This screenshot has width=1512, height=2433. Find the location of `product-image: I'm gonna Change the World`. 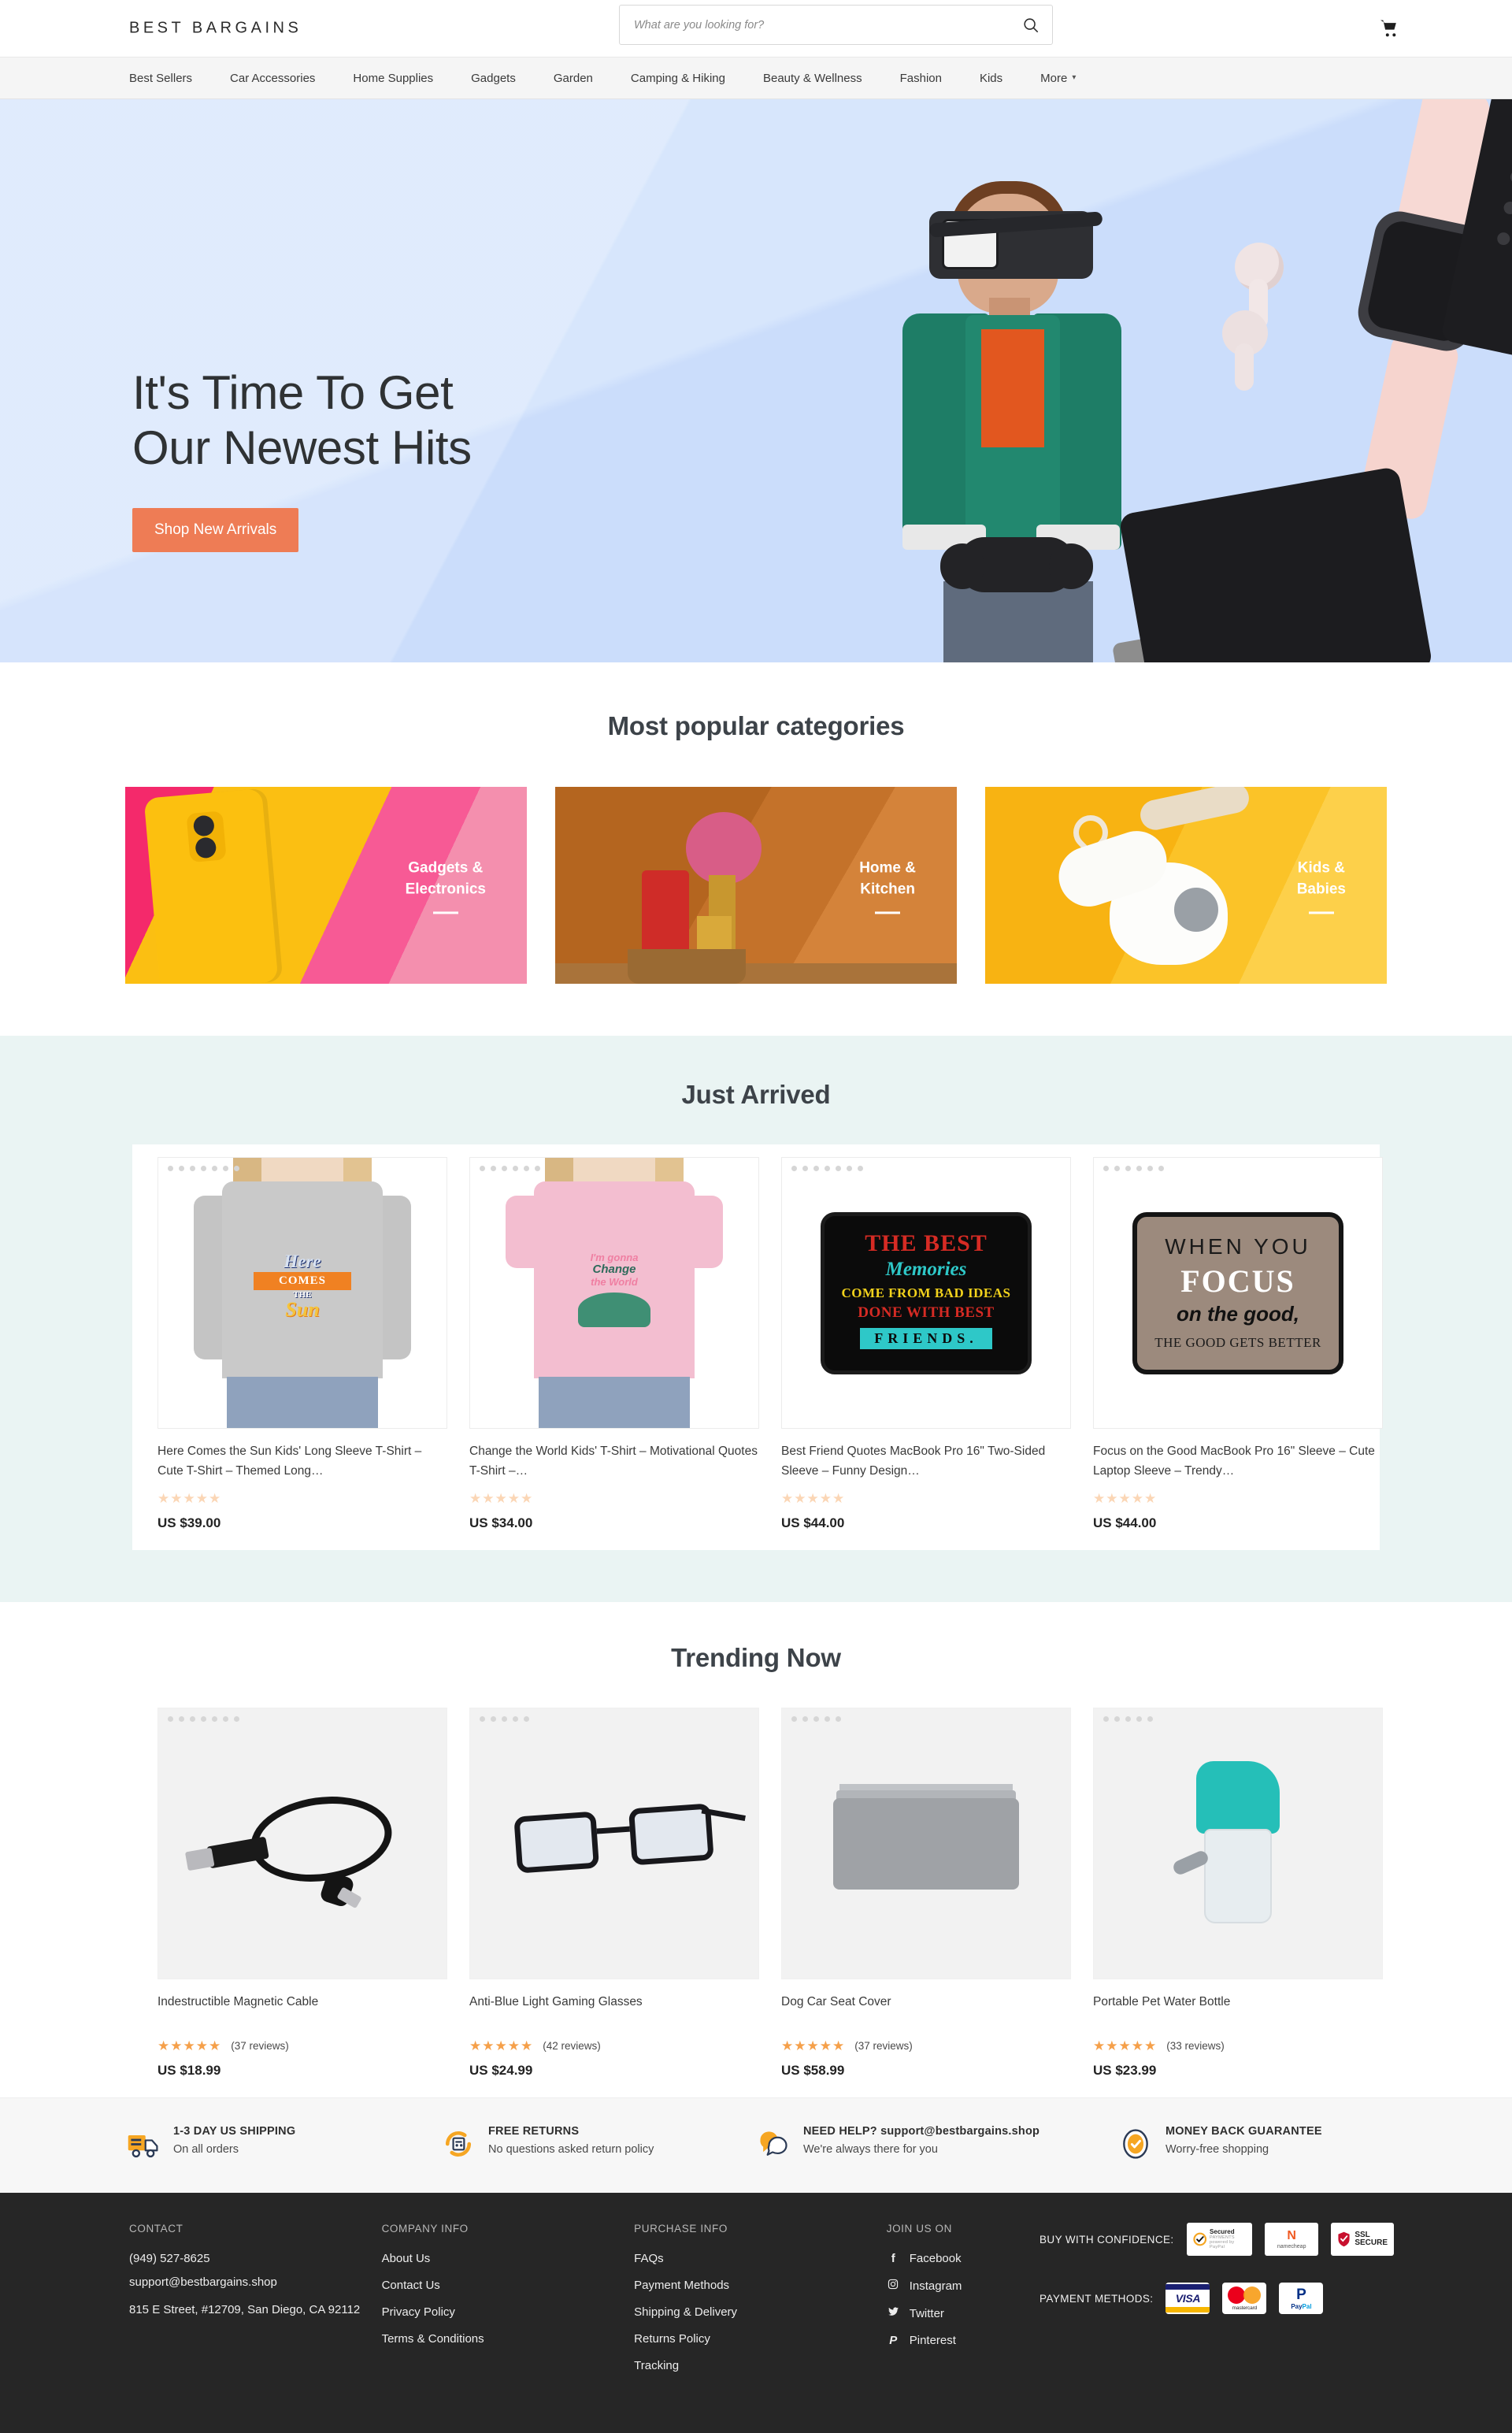

product-image: I'm gonna Change the World is located at coordinates (614, 1293).